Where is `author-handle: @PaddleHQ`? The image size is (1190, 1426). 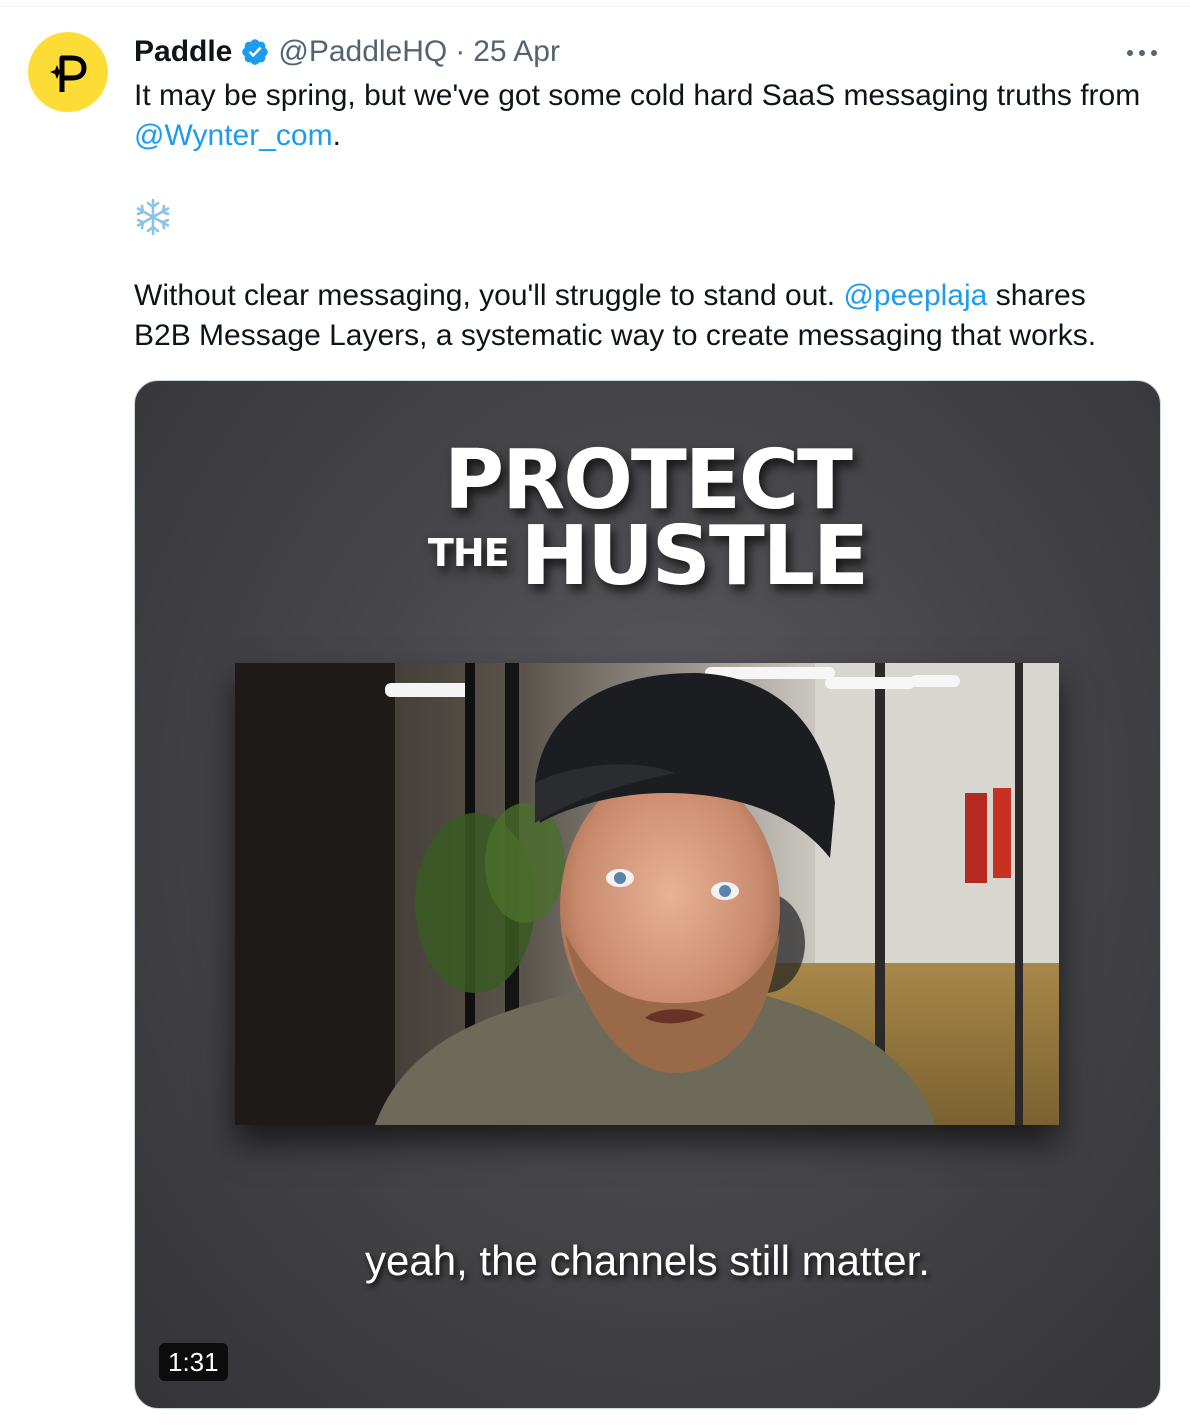 author-handle: @PaddleHQ is located at coordinates (362, 52).